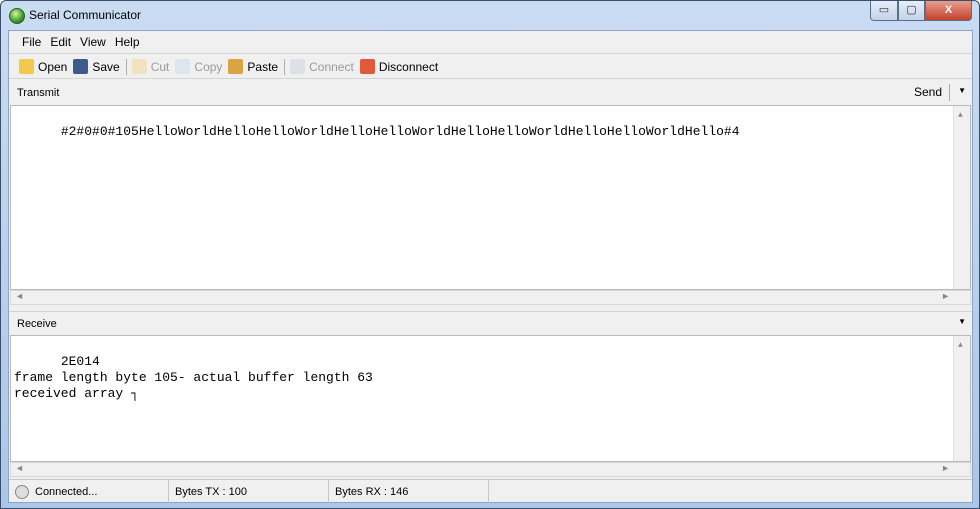 The width and height of the screenshot is (980, 509). Describe the element at coordinates (961, 197) in the screenshot. I see `transmit-vertical-scrollbar: ▲` at that location.